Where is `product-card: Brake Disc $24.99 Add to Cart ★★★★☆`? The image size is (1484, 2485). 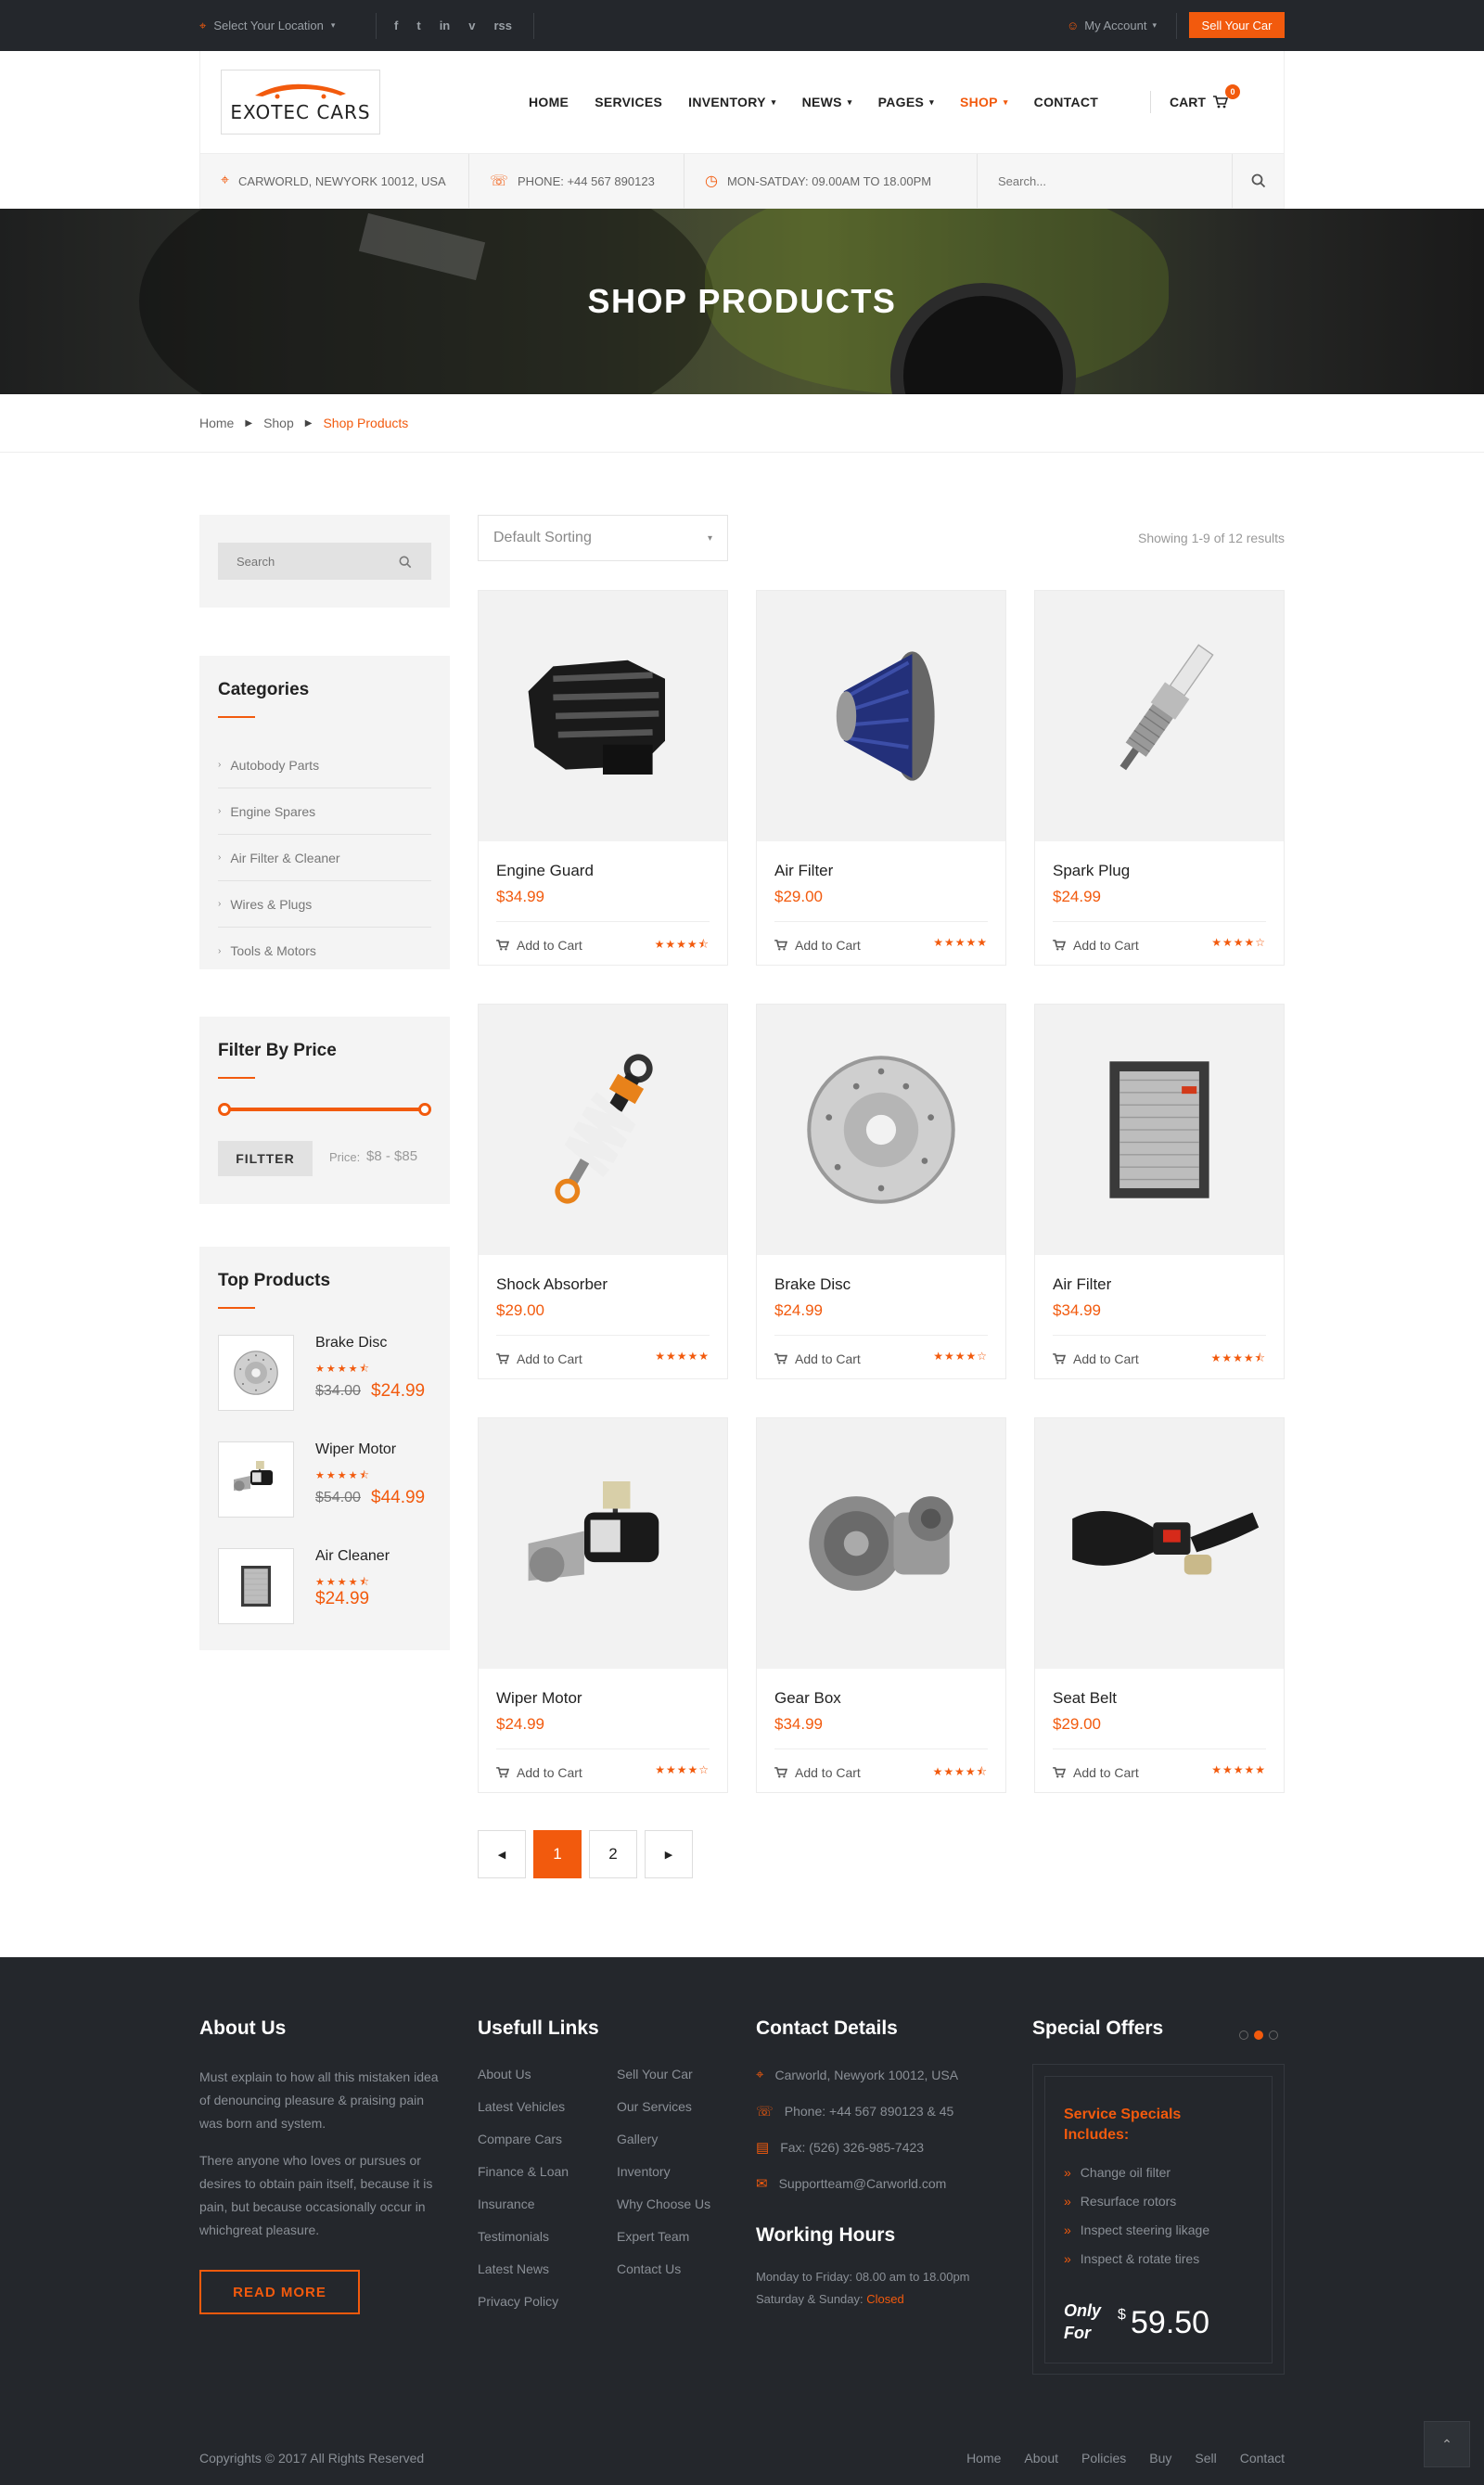 product-card: Brake Disc $24.99 Add to Cart ★★★★☆ is located at coordinates (881, 1191).